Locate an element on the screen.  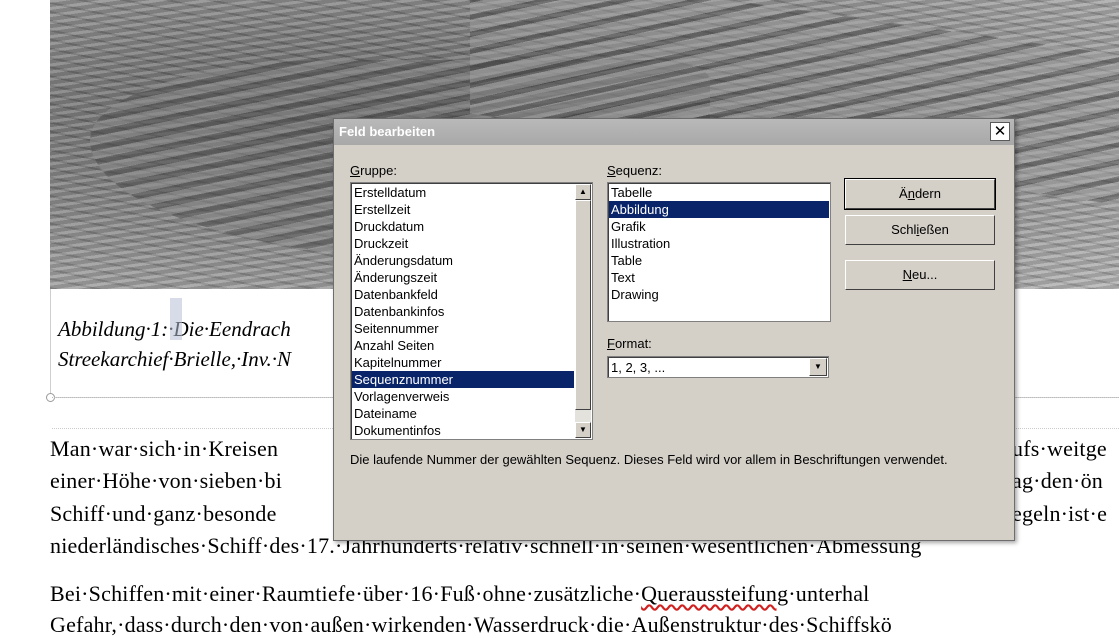
sequenz-item: Drawing is located at coordinates (719, 294).